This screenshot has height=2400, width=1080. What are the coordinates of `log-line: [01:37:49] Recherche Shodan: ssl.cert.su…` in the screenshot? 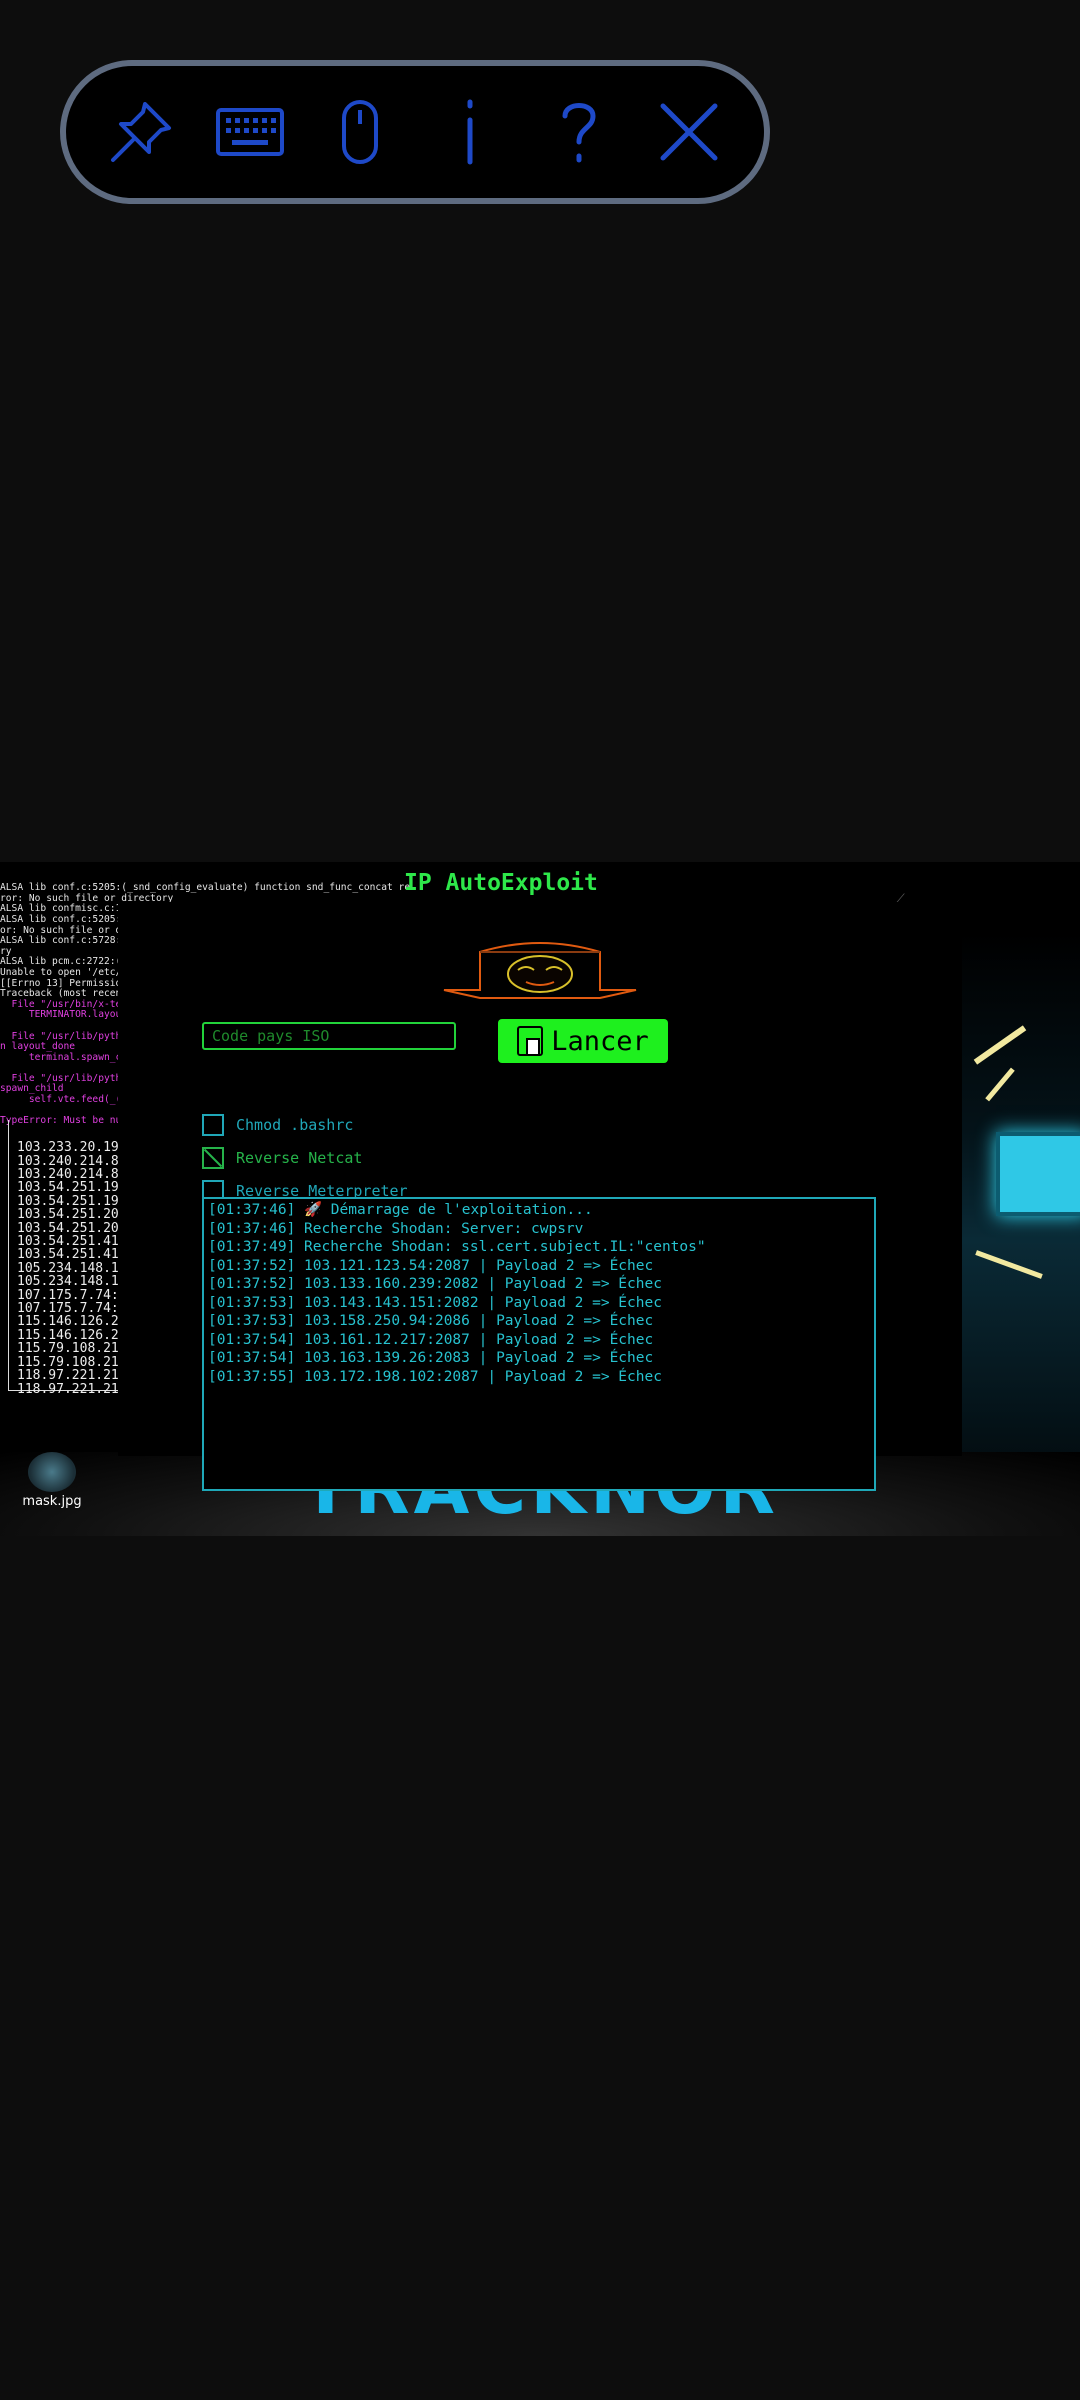 It's located at (457, 1247).